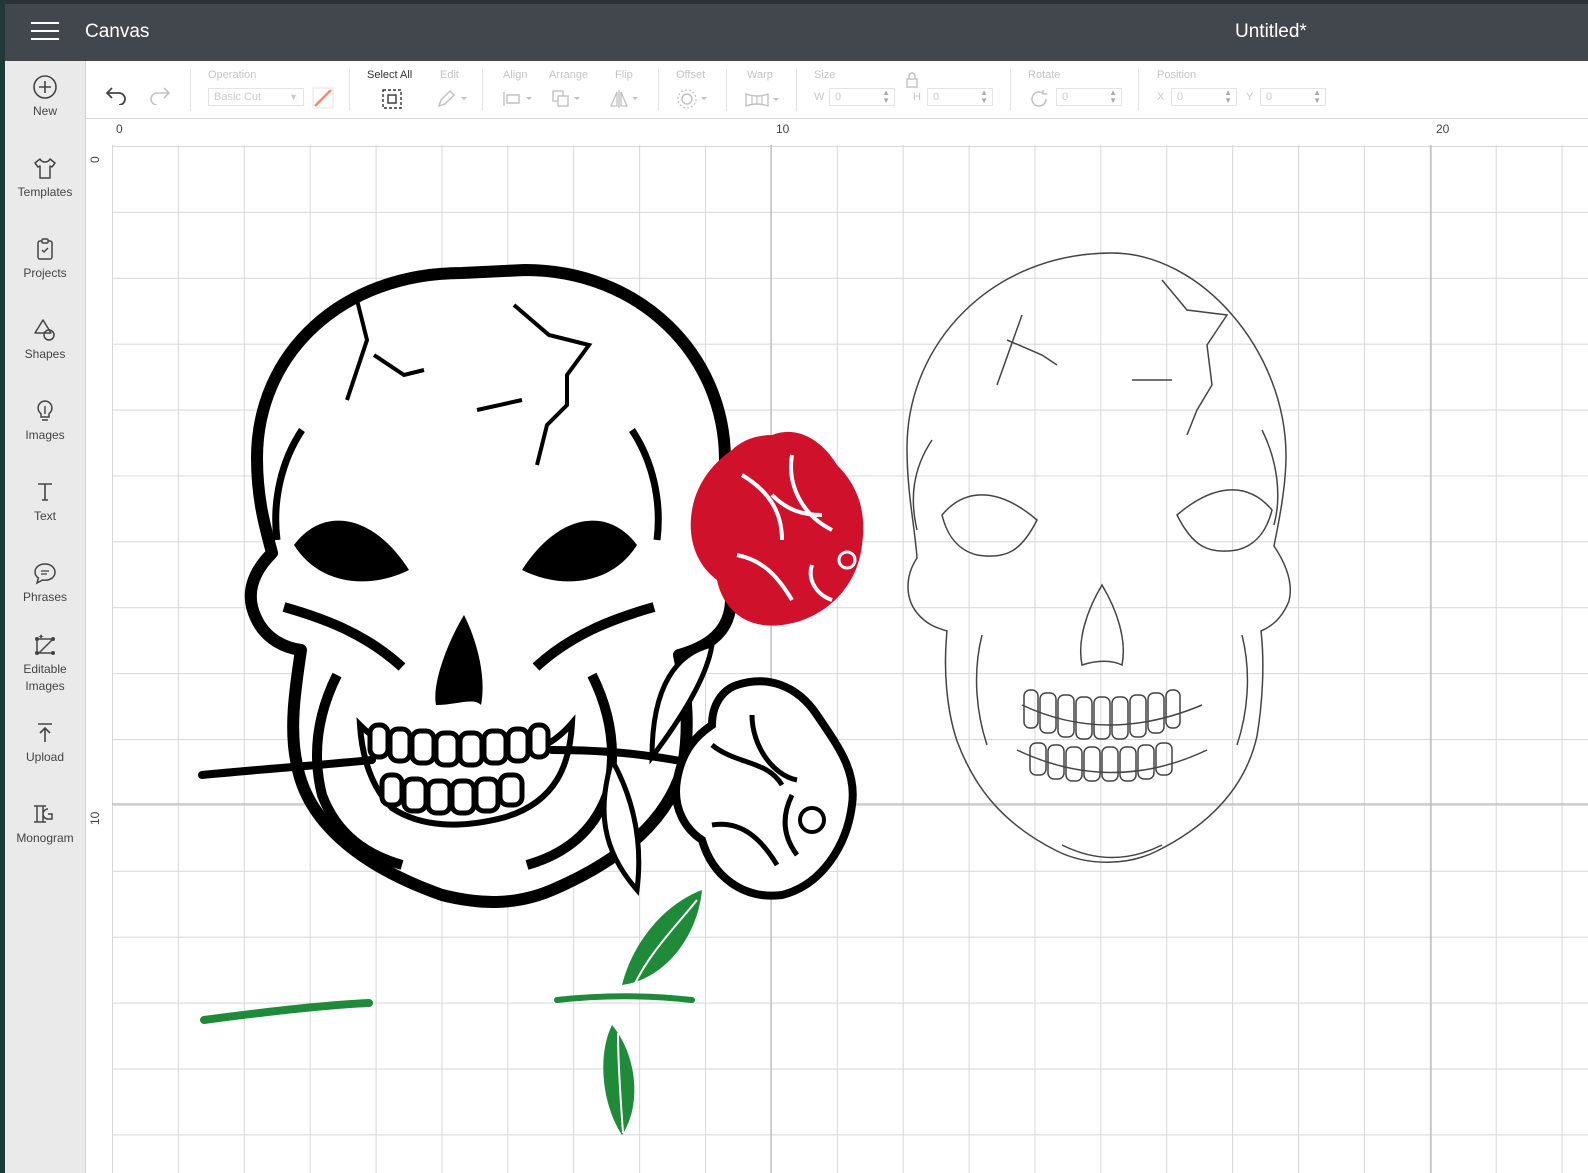 Image resolution: width=1588 pixels, height=1173 pixels. What do you see at coordinates (1443, 129) in the screenshot?
I see `ruler-tick-label: 20` at bounding box center [1443, 129].